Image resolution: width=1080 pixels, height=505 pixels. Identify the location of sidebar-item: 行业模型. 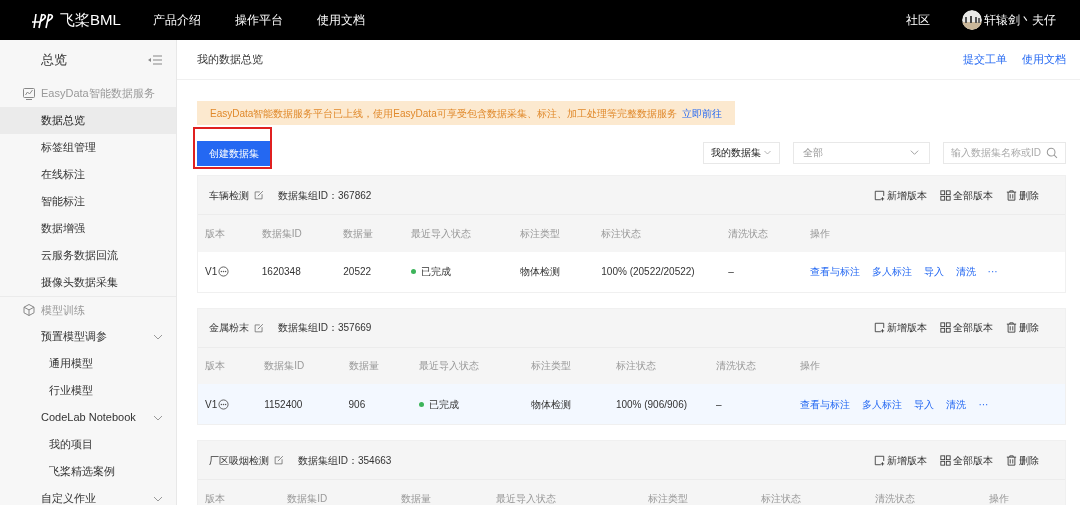
(88, 390).